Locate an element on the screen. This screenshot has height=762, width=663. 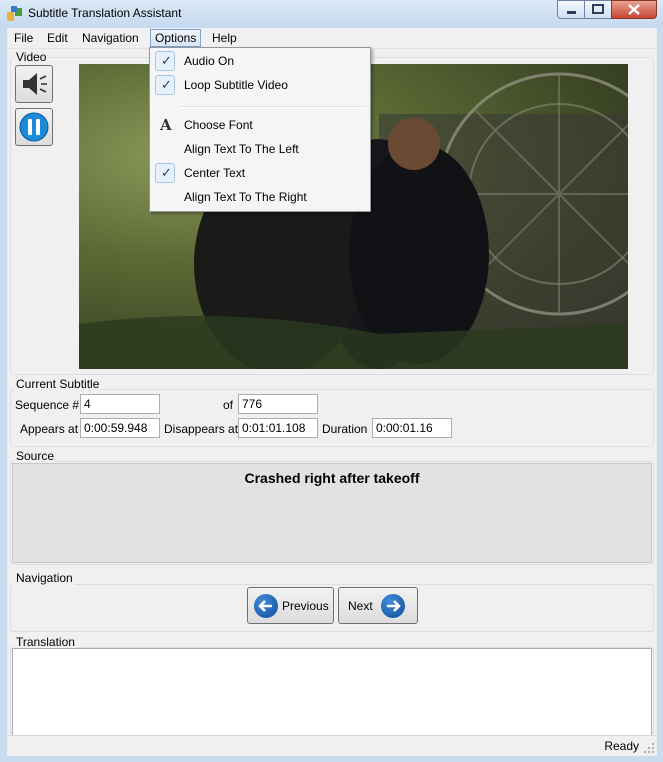
menu-options: Options is located at coordinates (176, 38).